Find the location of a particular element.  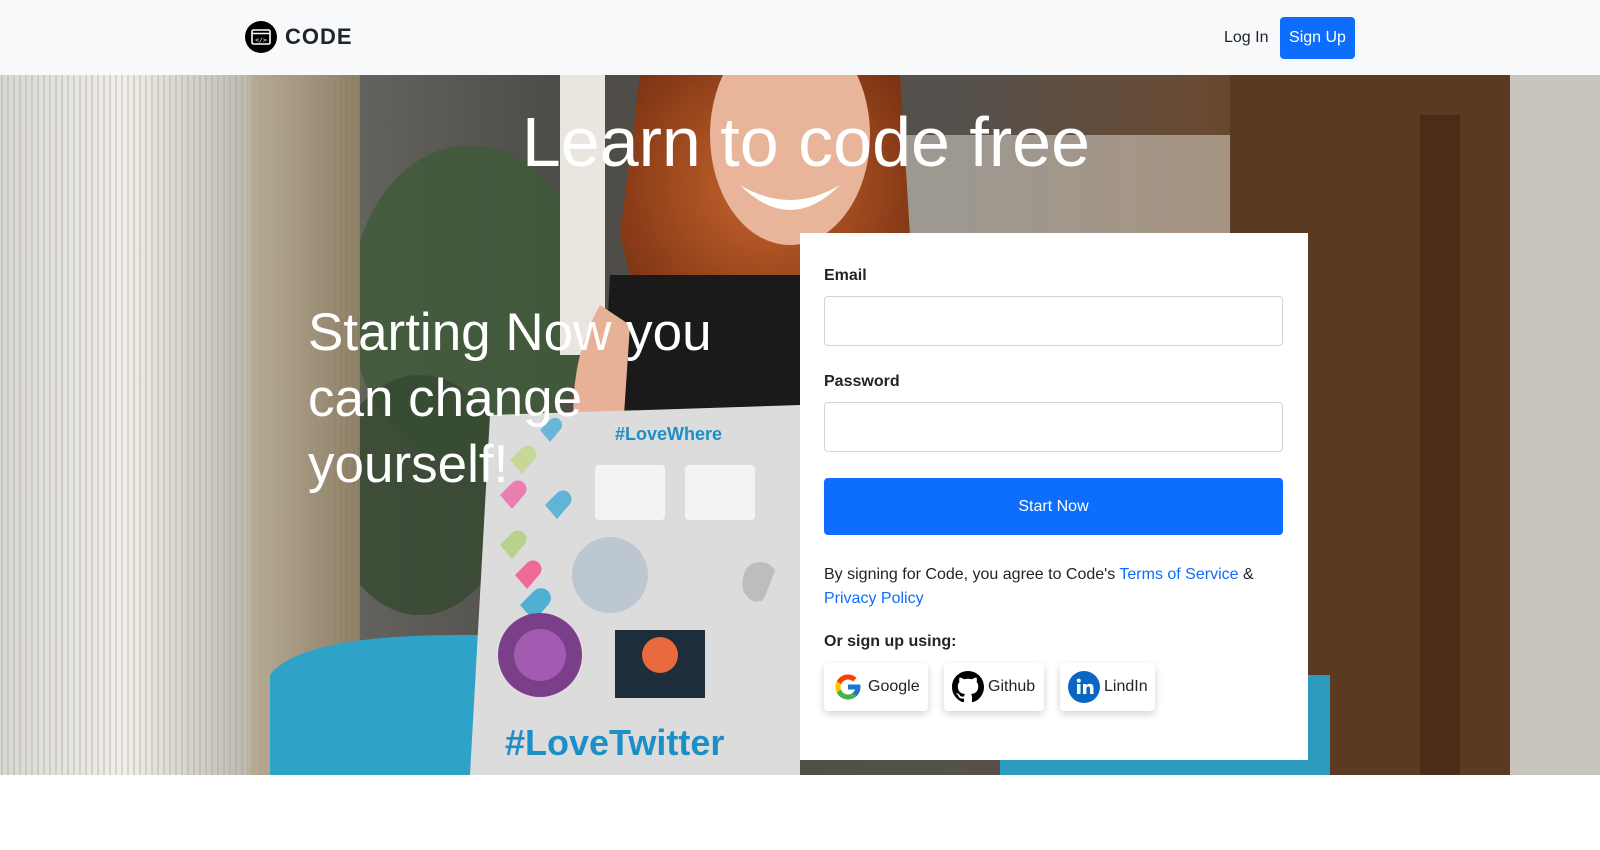

google-label: Google is located at coordinates (894, 686).